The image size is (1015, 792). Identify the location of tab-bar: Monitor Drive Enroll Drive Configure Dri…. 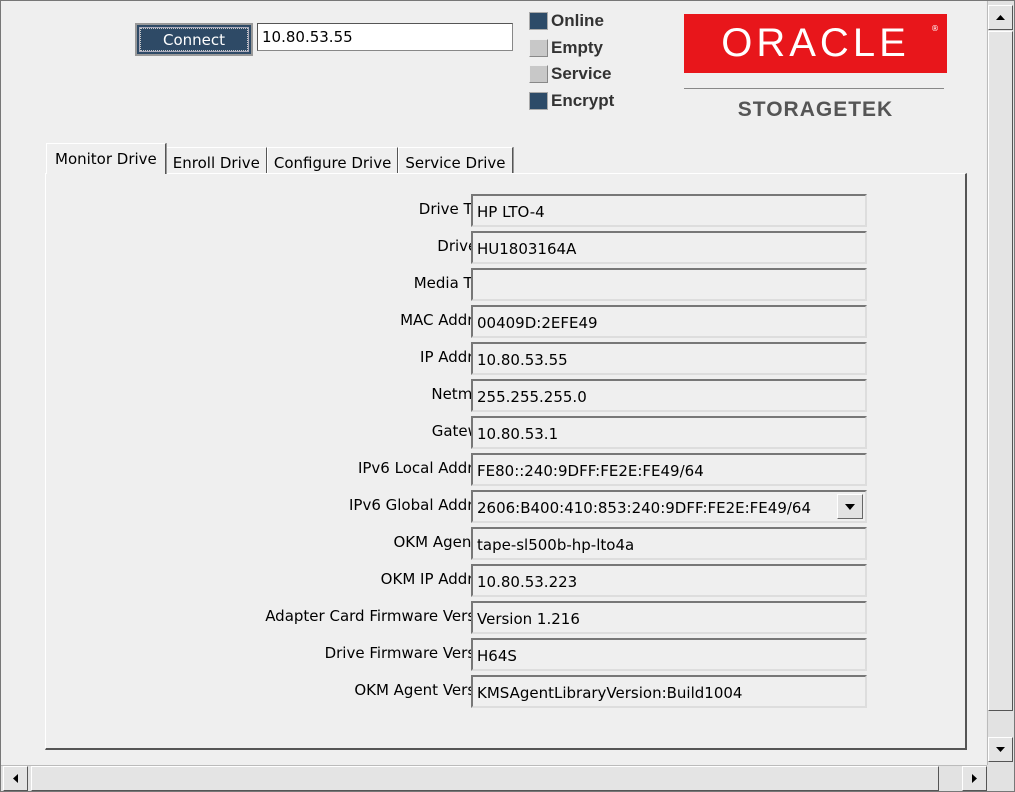
(279, 160).